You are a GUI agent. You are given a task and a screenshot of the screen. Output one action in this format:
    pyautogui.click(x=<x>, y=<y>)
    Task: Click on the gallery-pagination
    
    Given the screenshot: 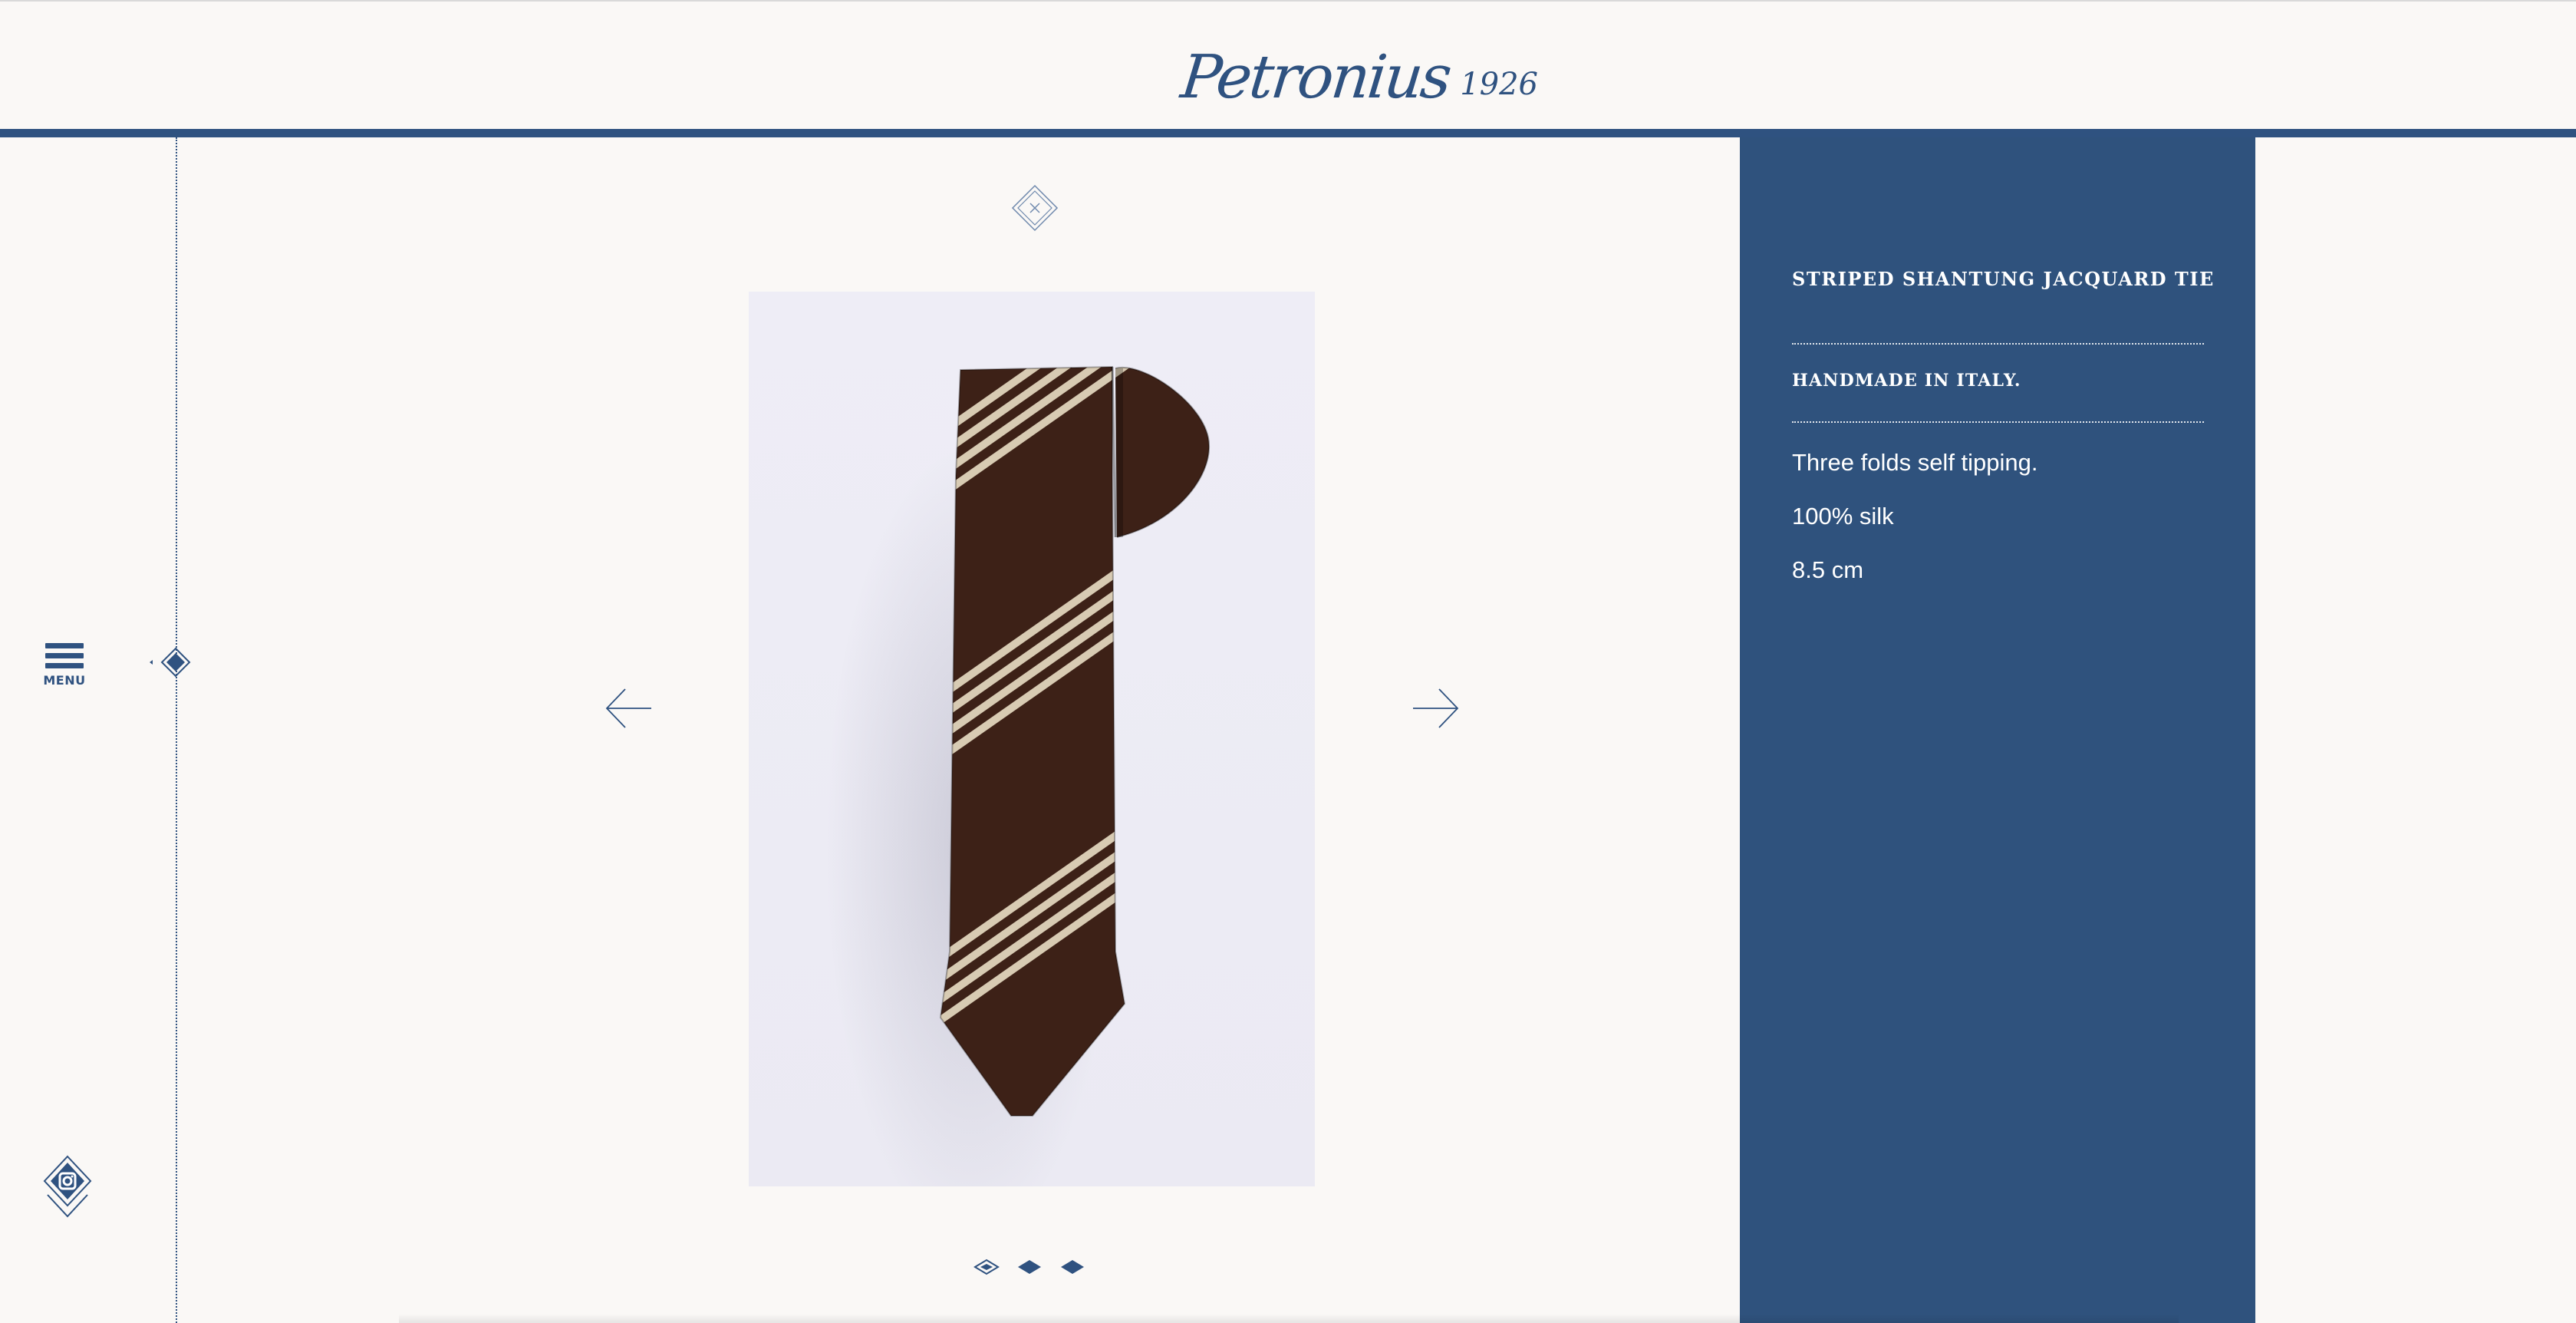 What is the action you would take?
    pyautogui.click(x=1030, y=1266)
    